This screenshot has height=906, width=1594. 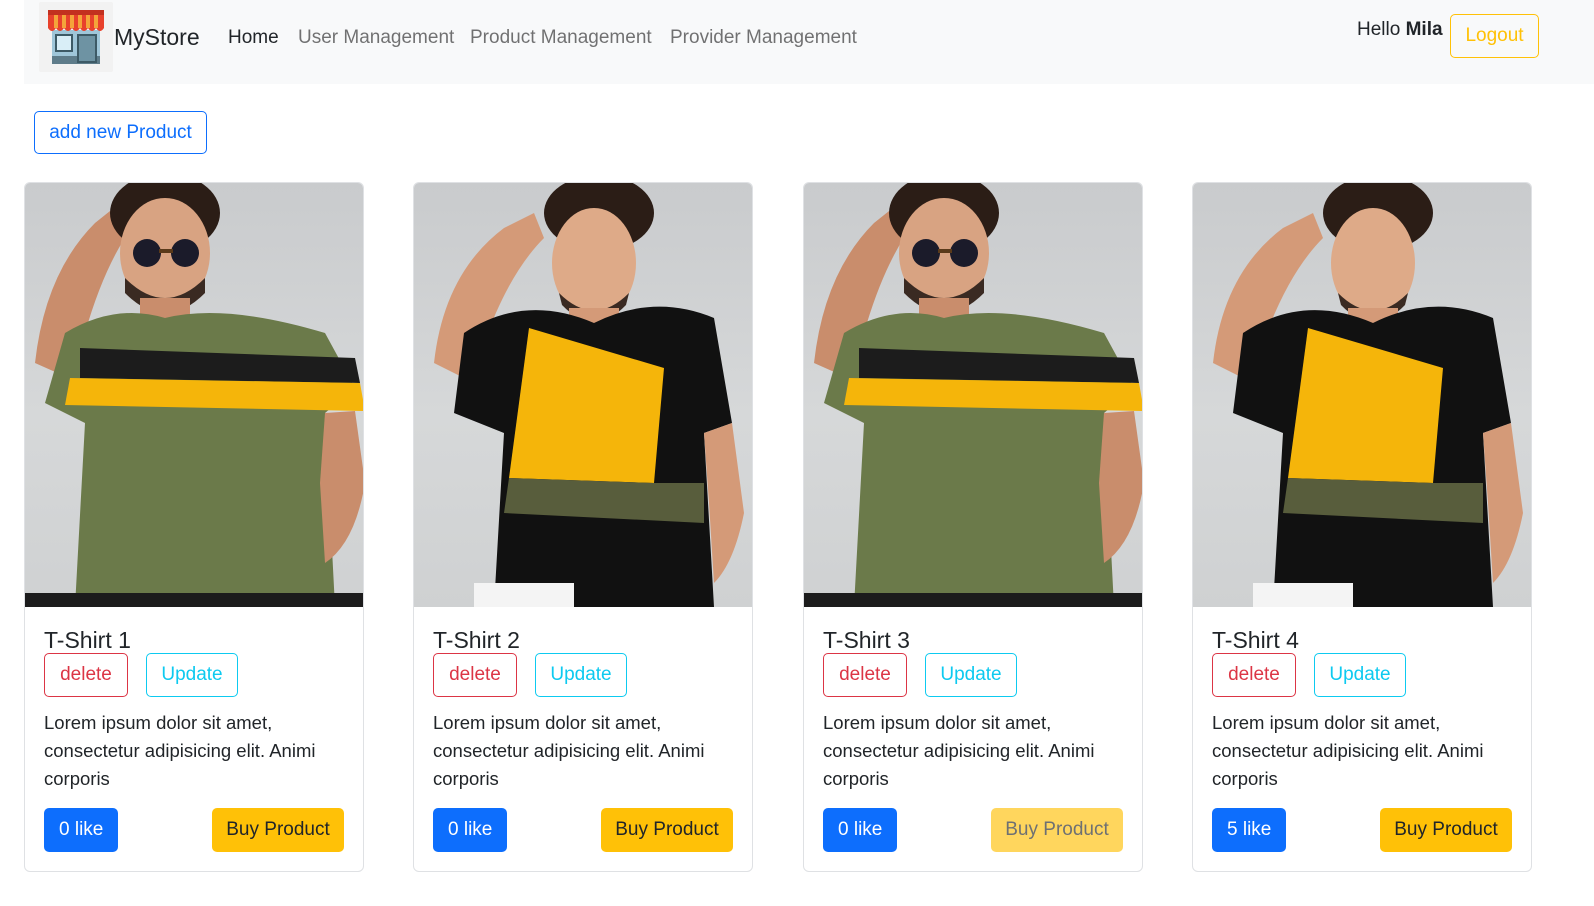 What do you see at coordinates (157, 37) in the screenshot?
I see `brand-name: MyStore` at bounding box center [157, 37].